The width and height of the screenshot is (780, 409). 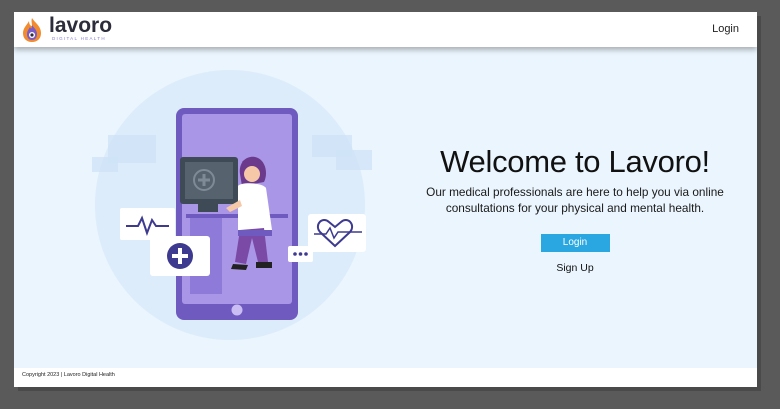 What do you see at coordinates (385, 29) in the screenshot?
I see `top-navigation-bar: lavoro DIGITAL HEALTH Login` at bounding box center [385, 29].